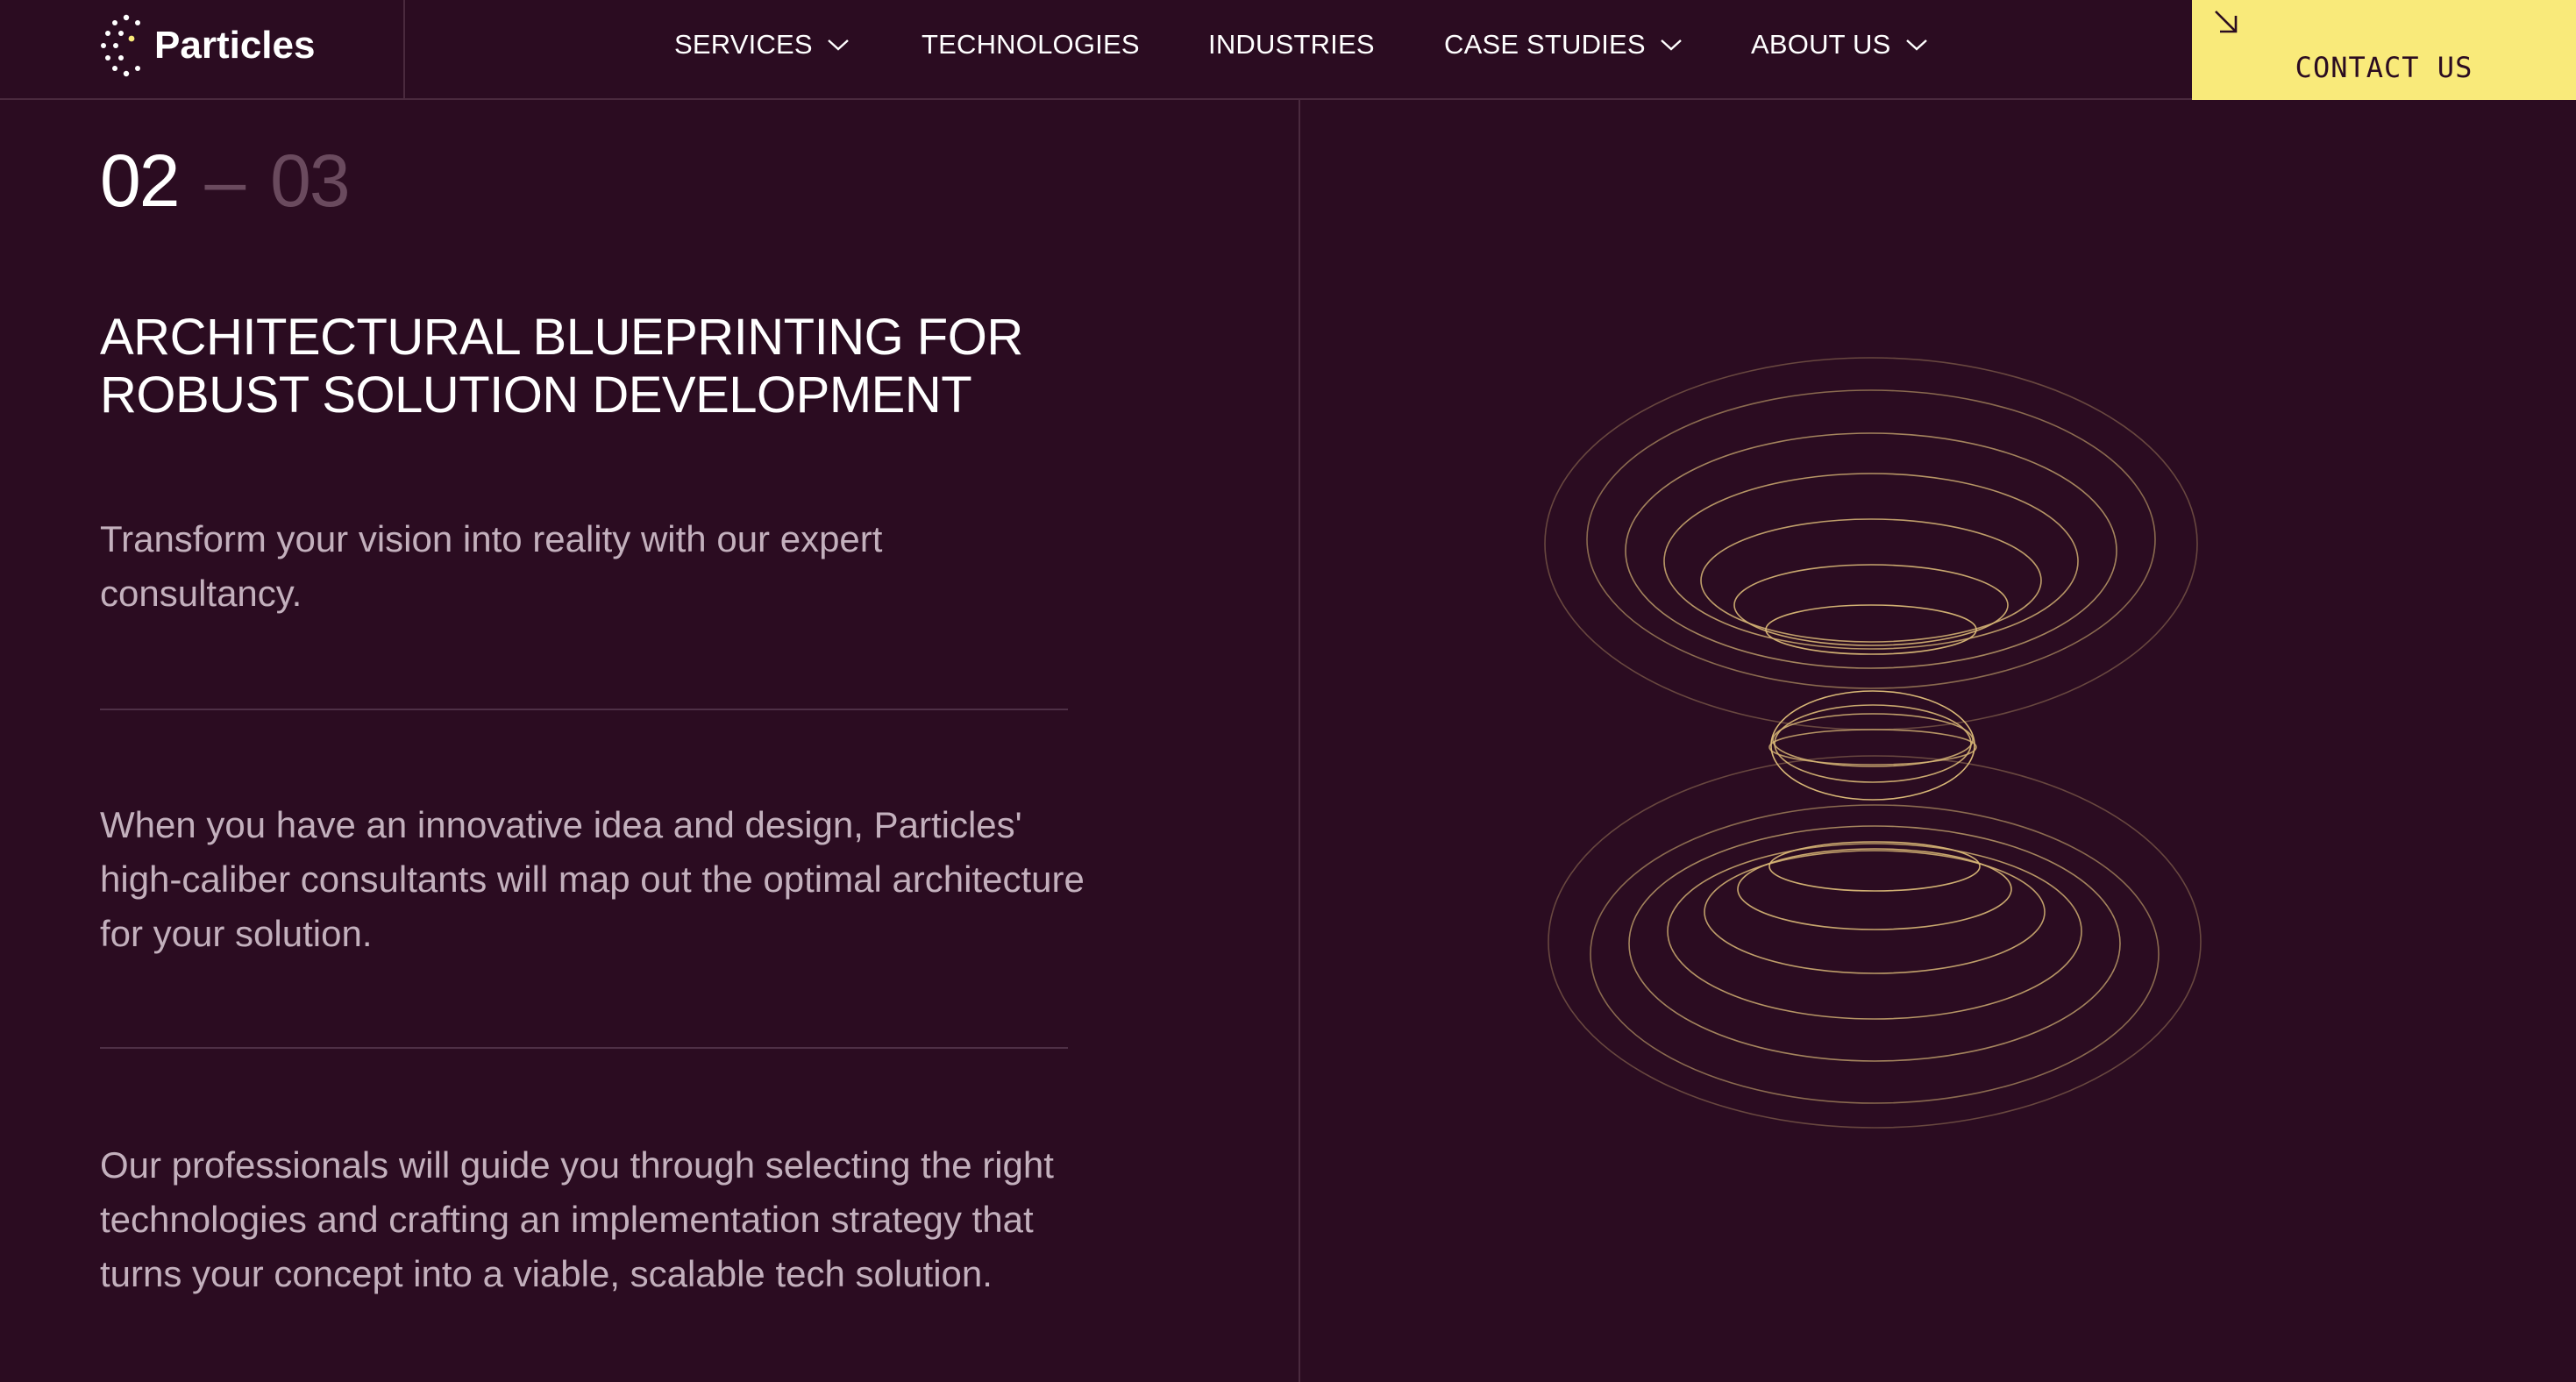 The width and height of the screenshot is (2576, 1382). I want to click on nav-industries-label: INDUSTRIES, so click(1291, 45).